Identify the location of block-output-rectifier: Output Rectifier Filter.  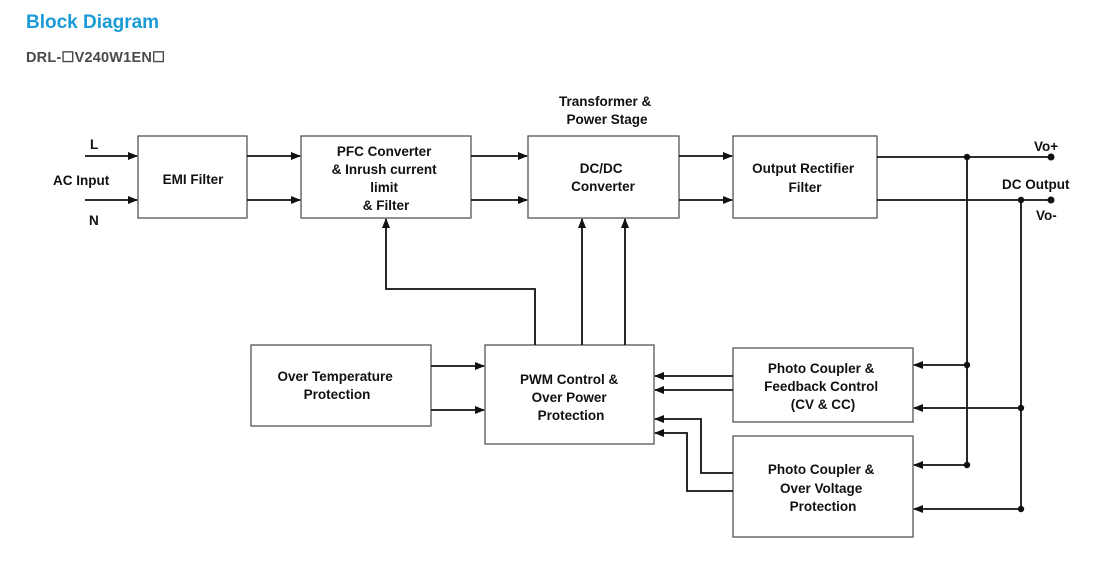
(805, 177).